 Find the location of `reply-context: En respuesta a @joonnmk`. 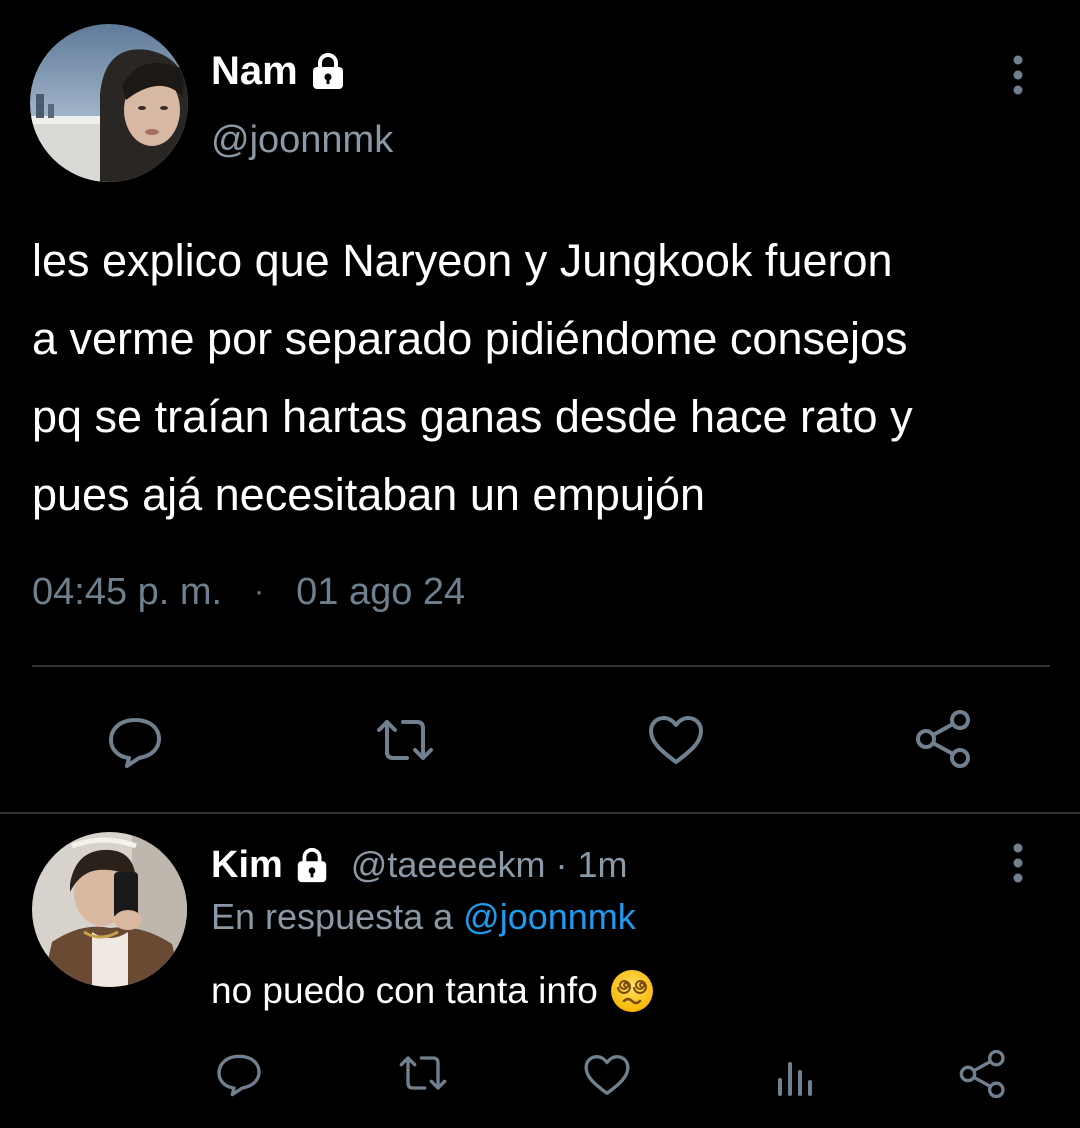

reply-context: En respuesta a @joonnmk is located at coordinates (423, 917).